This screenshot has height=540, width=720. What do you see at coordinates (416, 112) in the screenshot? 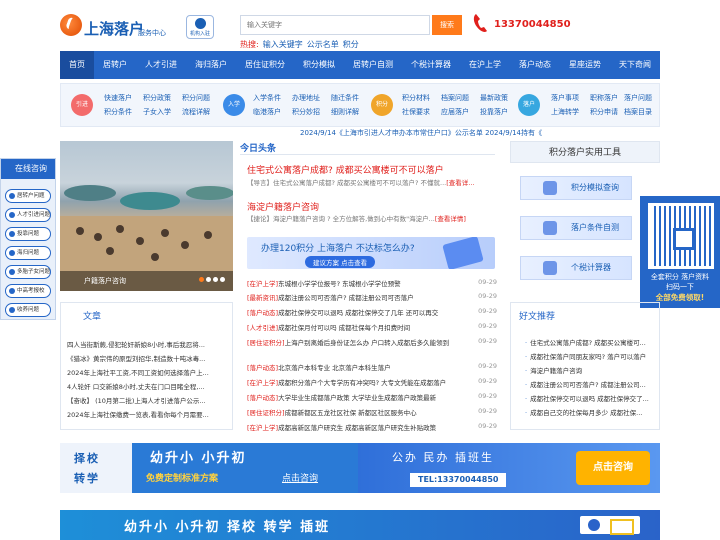
I see `category-link: 社保要求` at bounding box center [416, 112].